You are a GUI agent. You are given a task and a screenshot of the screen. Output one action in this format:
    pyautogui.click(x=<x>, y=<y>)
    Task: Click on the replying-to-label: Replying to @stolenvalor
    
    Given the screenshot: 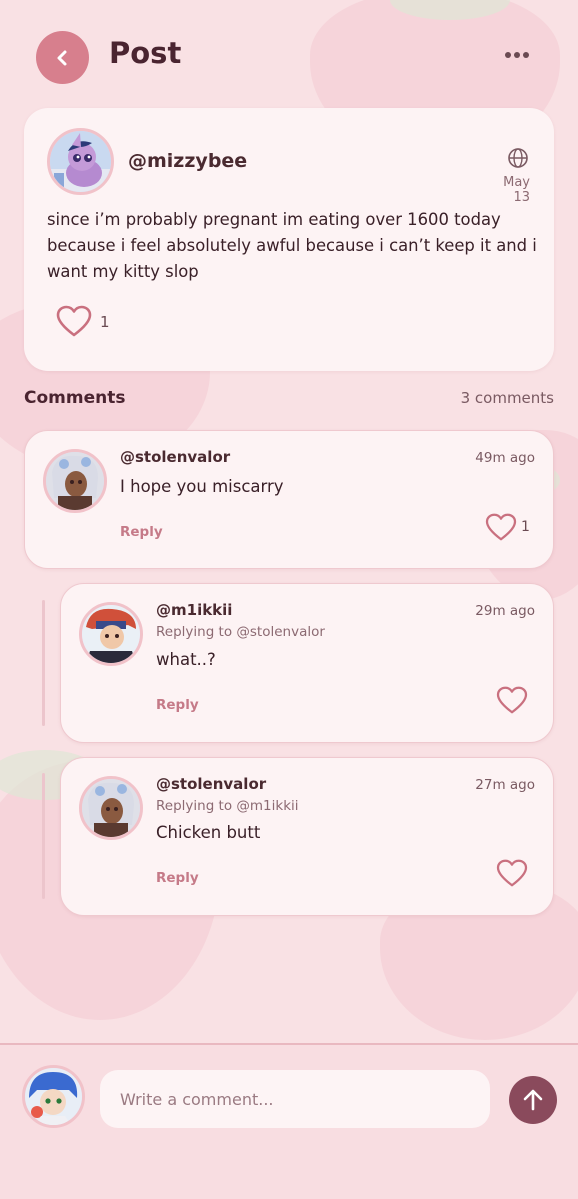 What is the action you would take?
    pyautogui.click(x=240, y=632)
    